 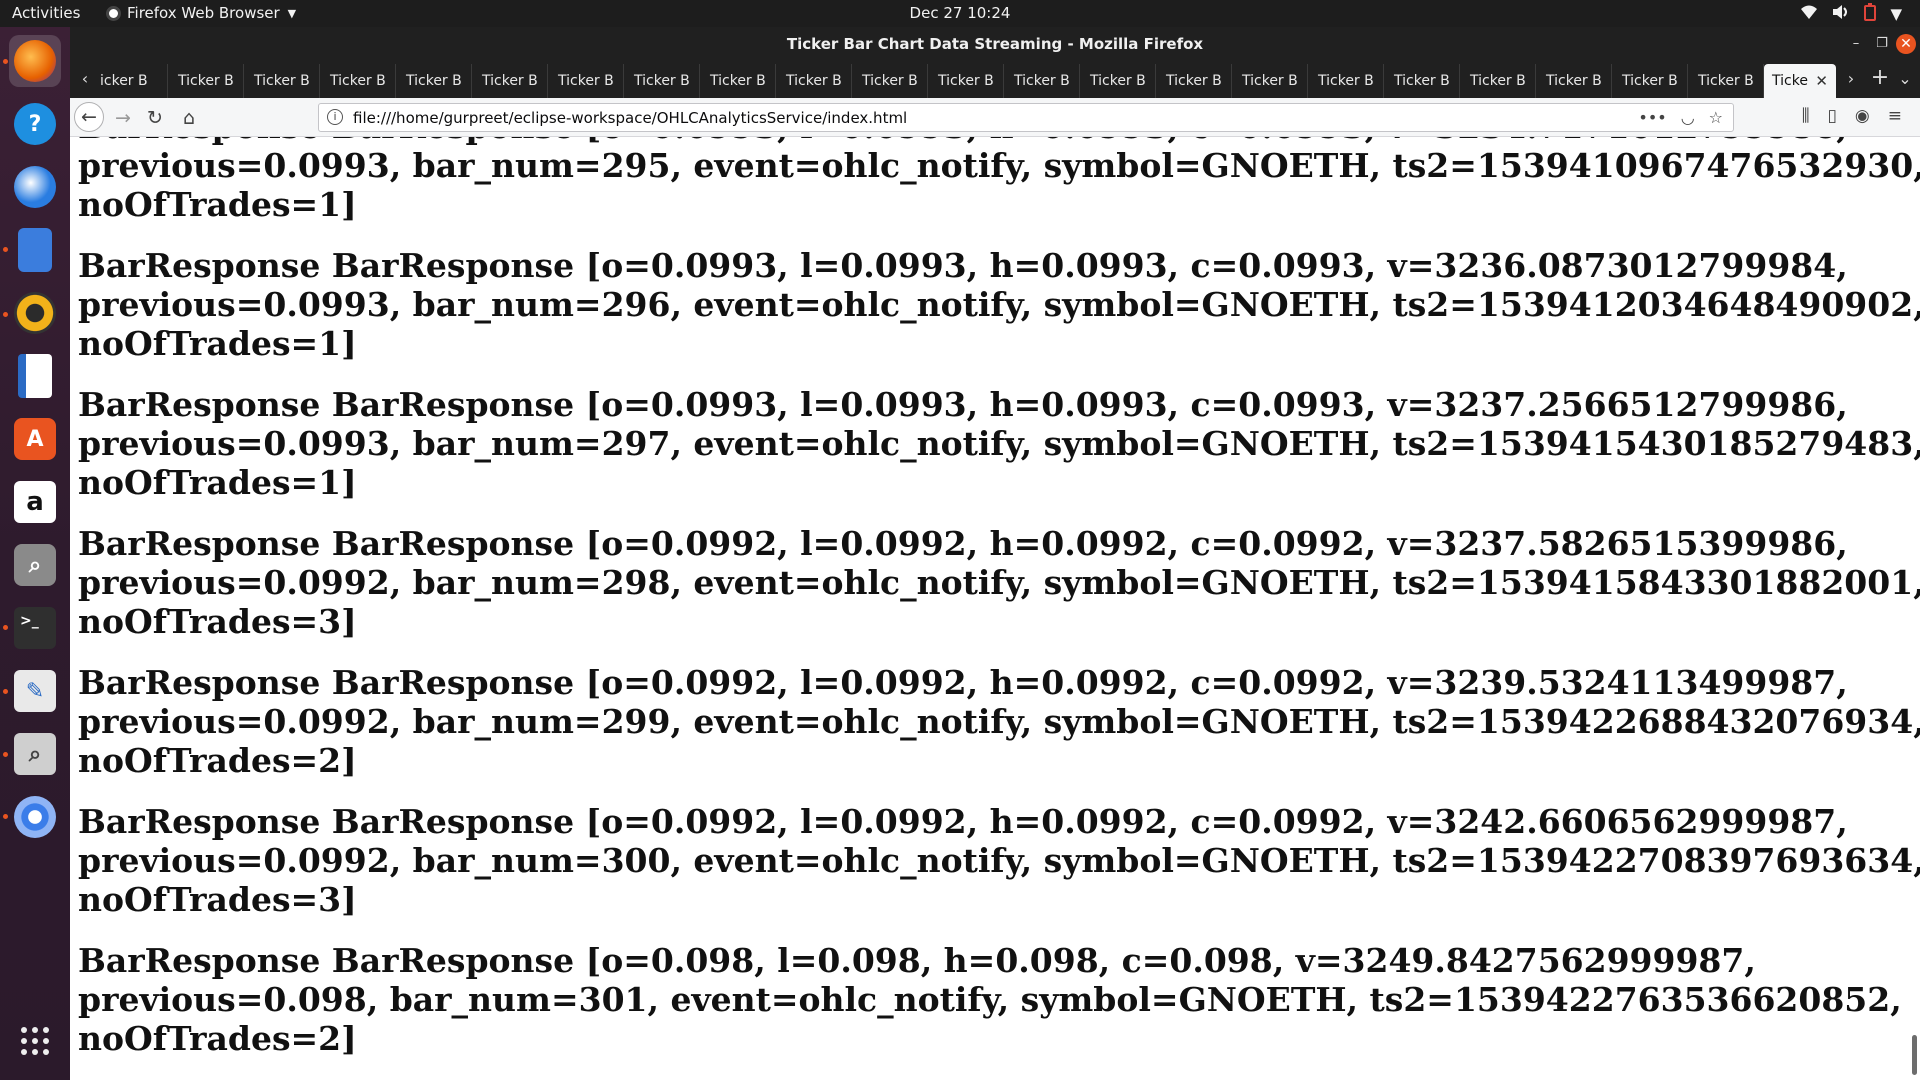 I want to click on help-icon: ?, so click(x=35, y=124).